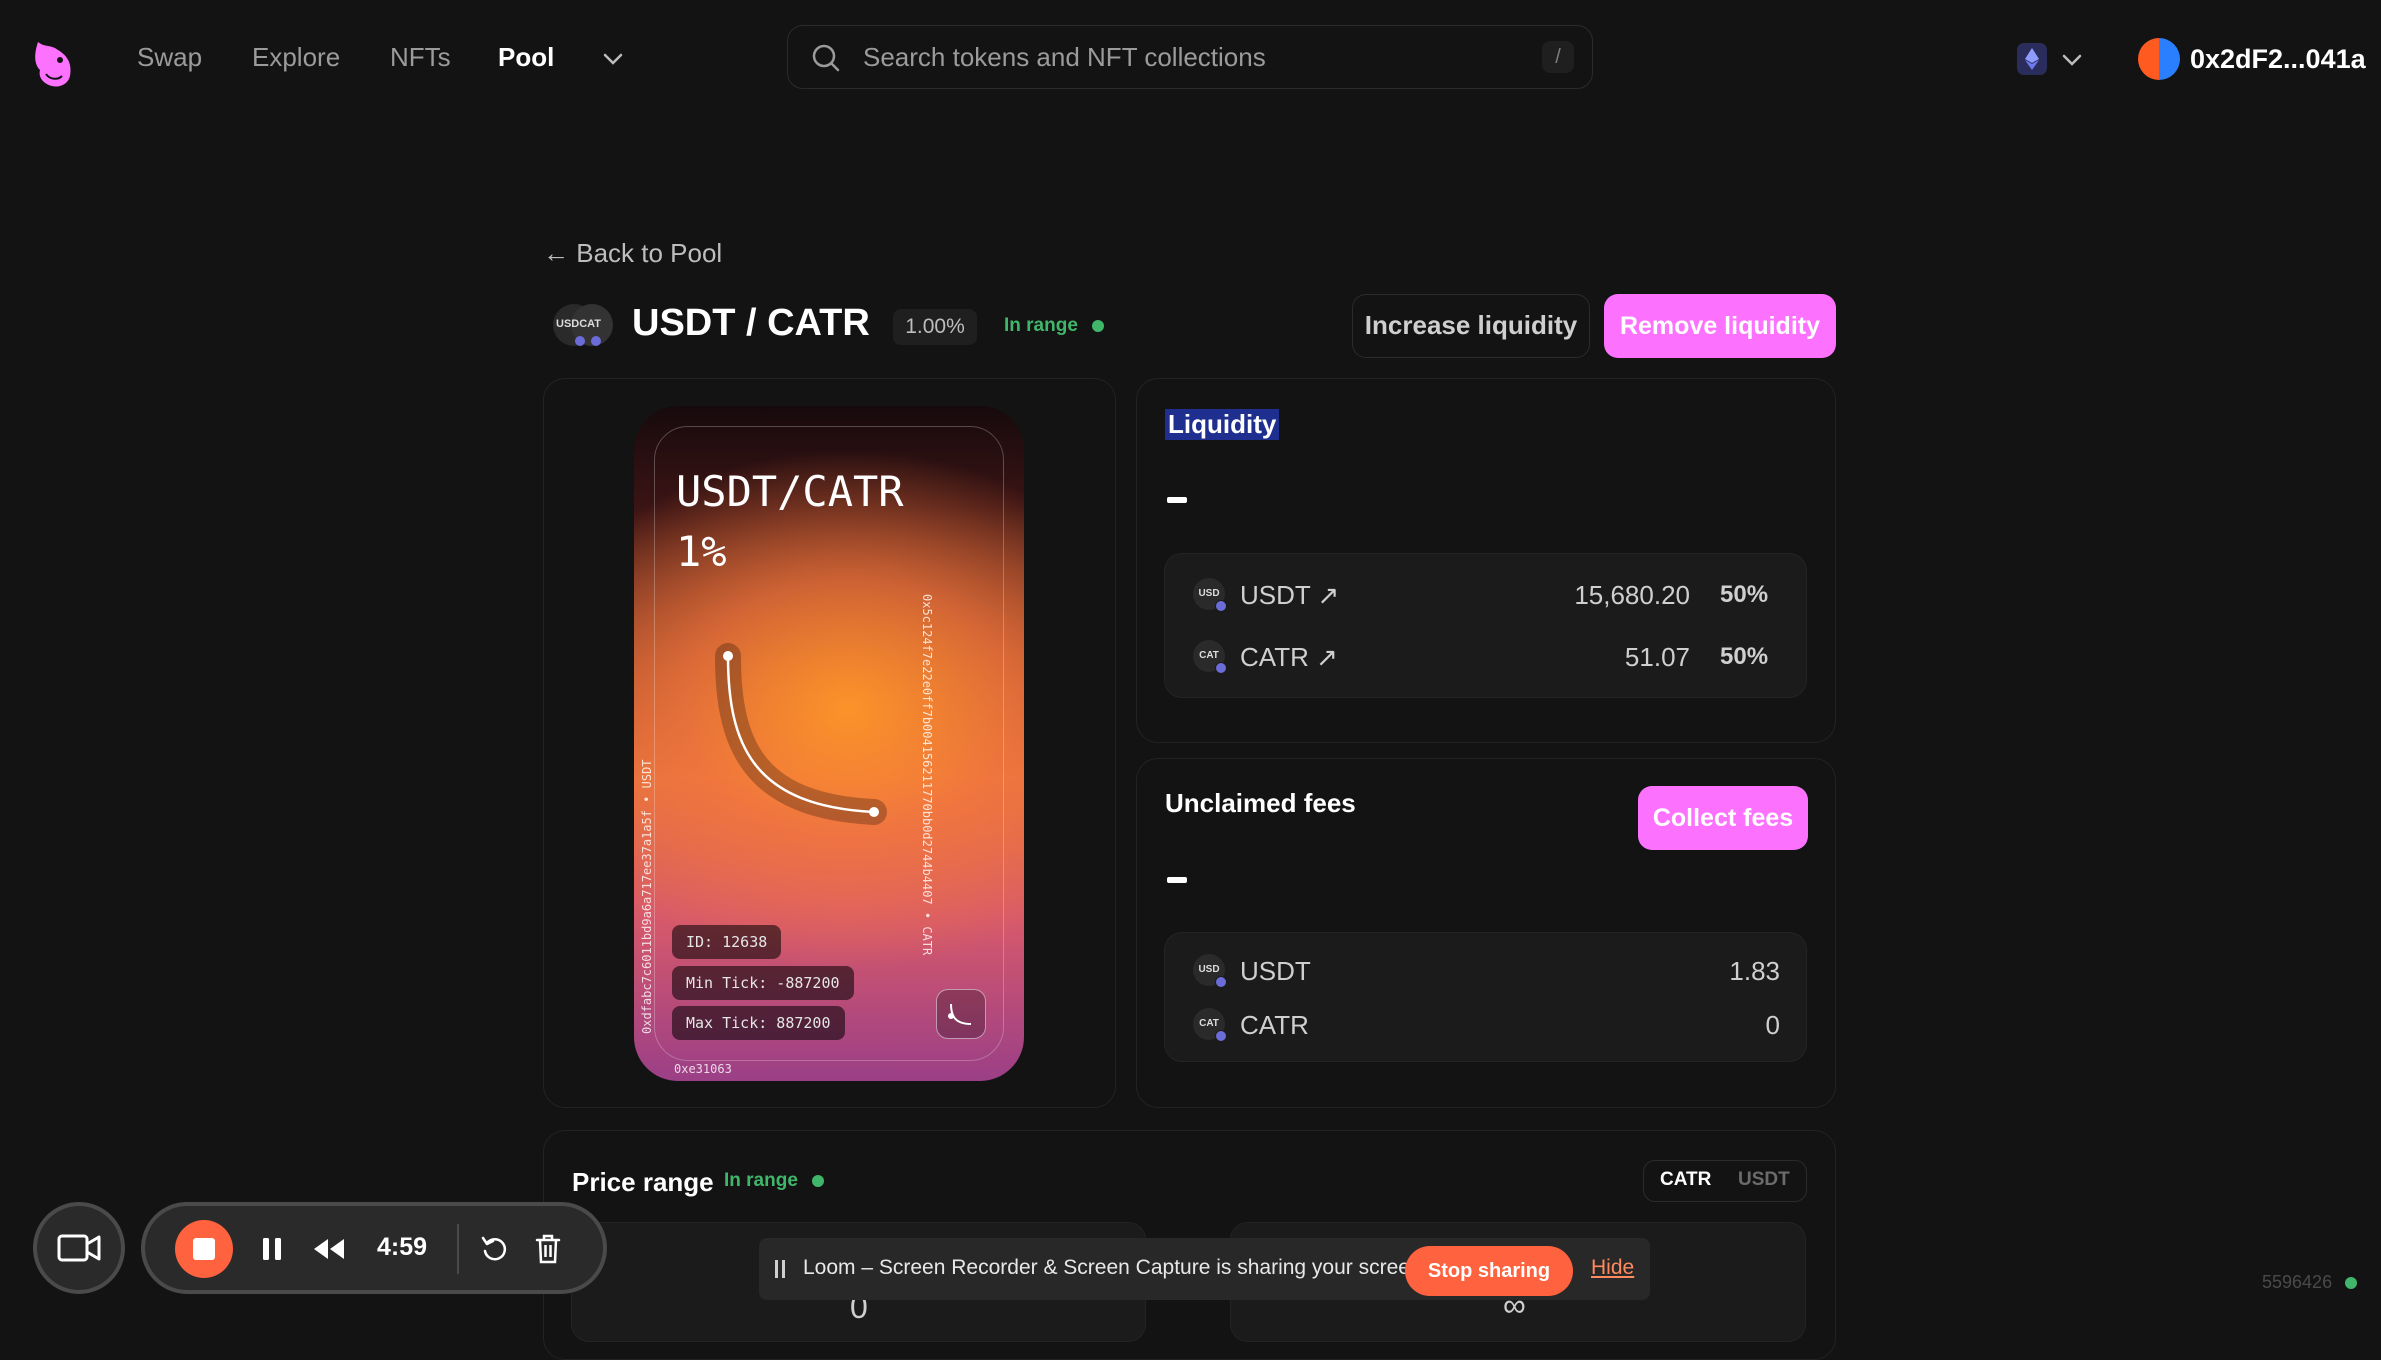 Image resolution: width=2381 pixels, height=1360 pixels. What do you see at coordinates (2032, 59) in the screenshot?
I see `ethereum-network-icon` at bounding box center [2032, 59].